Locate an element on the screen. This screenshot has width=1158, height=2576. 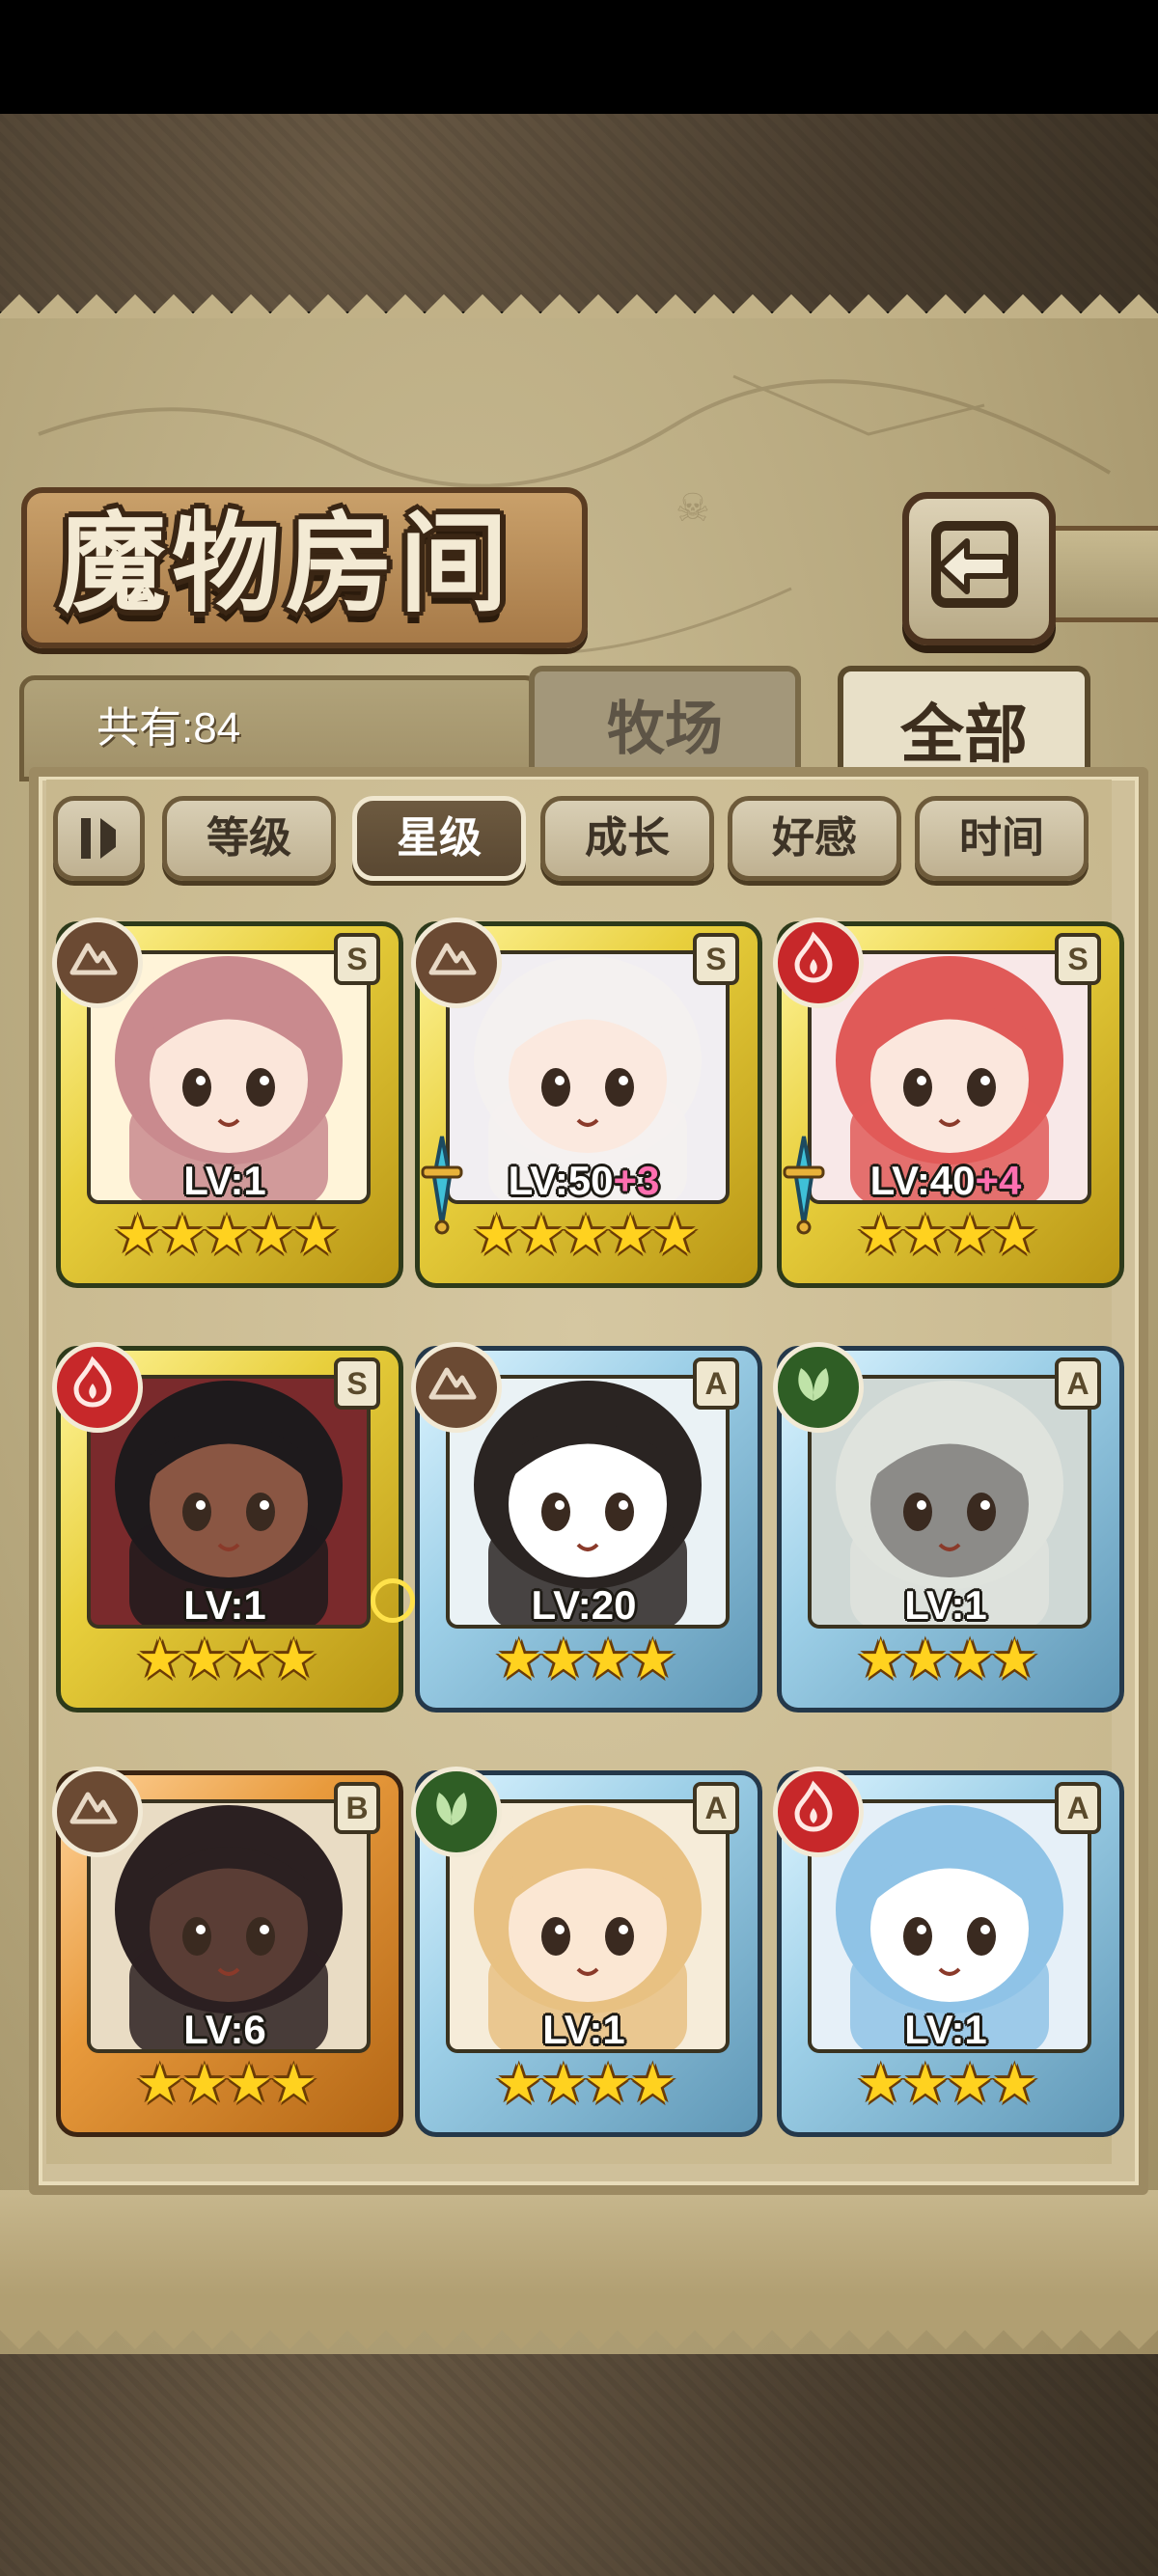
sort-time-button: 时间 is located at coordinates (1002, 838).